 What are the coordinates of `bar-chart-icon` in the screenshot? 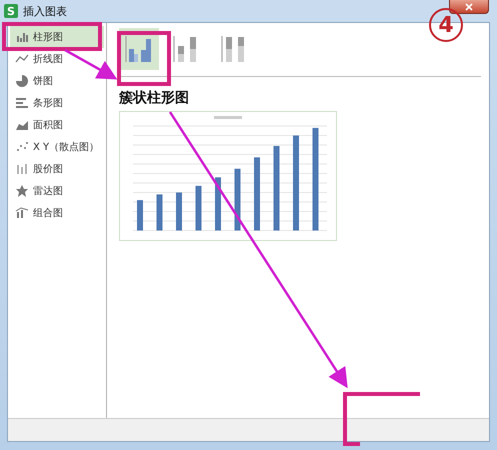 It's located at (22, 37).